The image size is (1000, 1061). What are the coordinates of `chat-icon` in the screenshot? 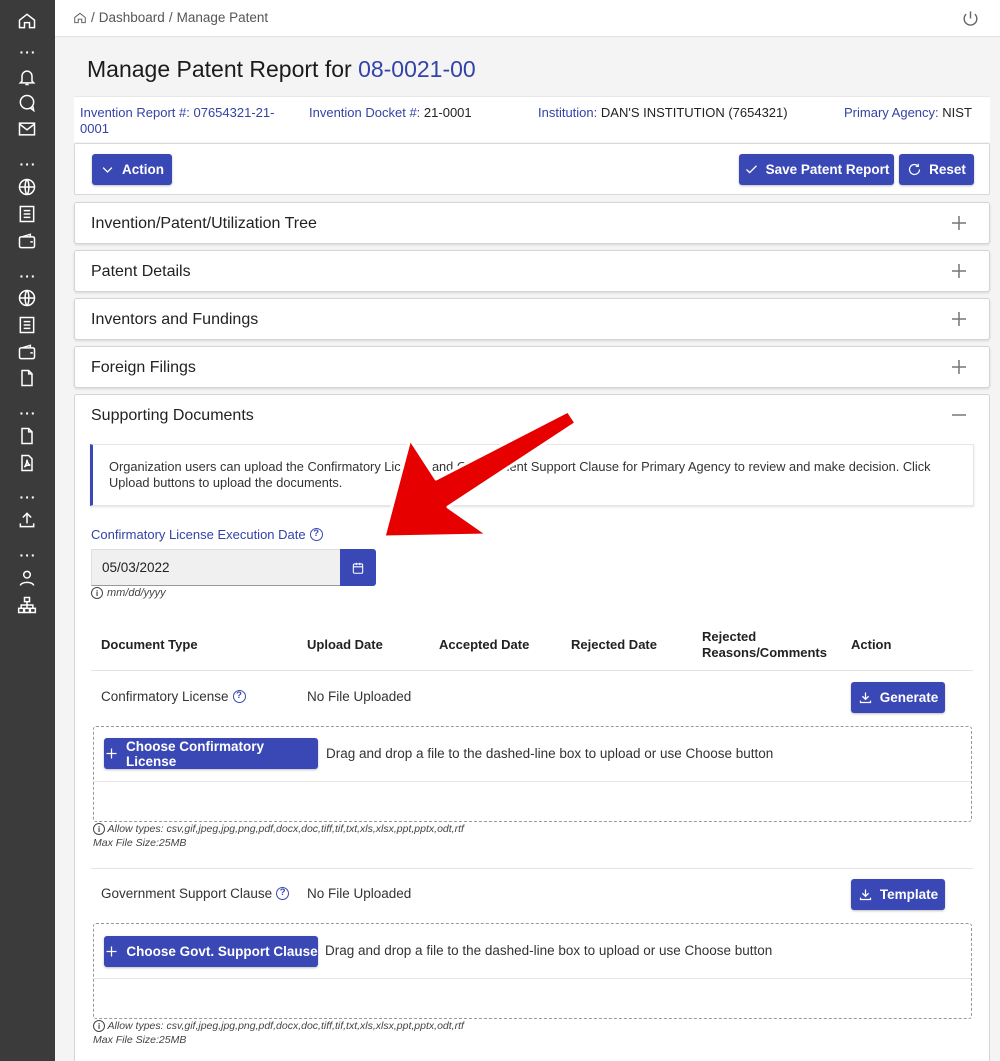 It's located at (27, 103).